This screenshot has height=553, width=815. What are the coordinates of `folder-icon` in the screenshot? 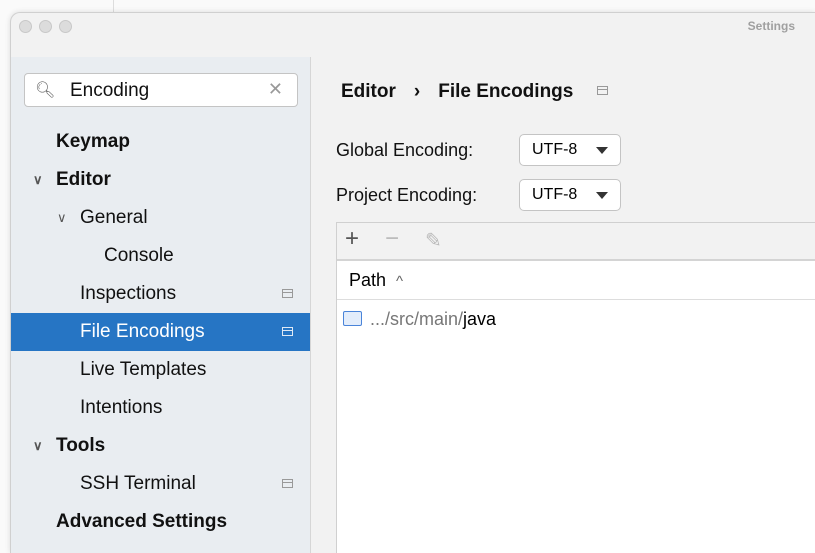 It's located at (352, 318).